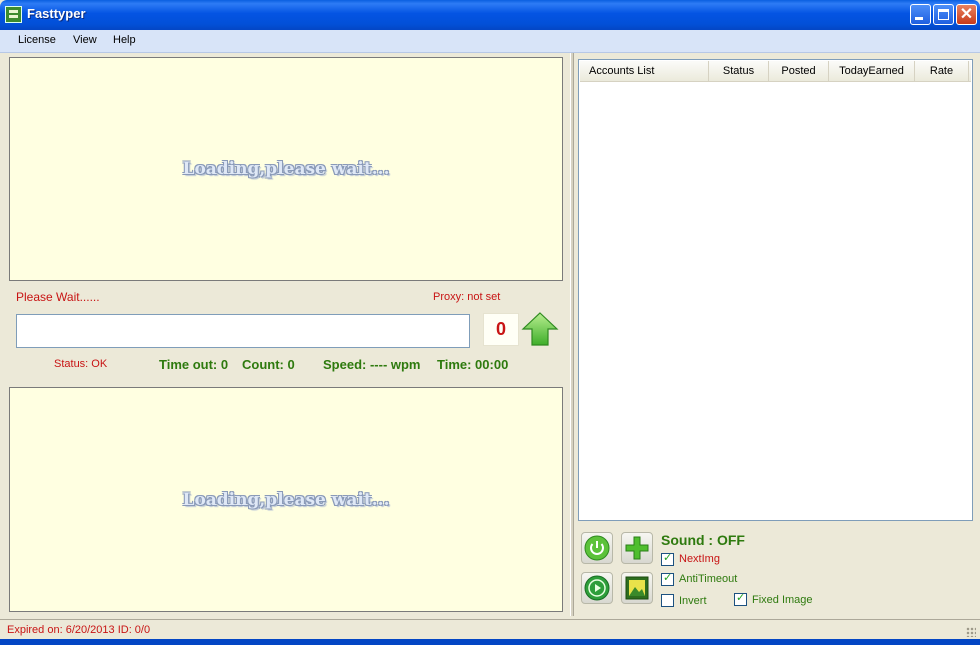 Image resolution: width=980 pixels, height=645 pixels. I want to click on title-bar: Fasttyper ✕, so click(490, 15).